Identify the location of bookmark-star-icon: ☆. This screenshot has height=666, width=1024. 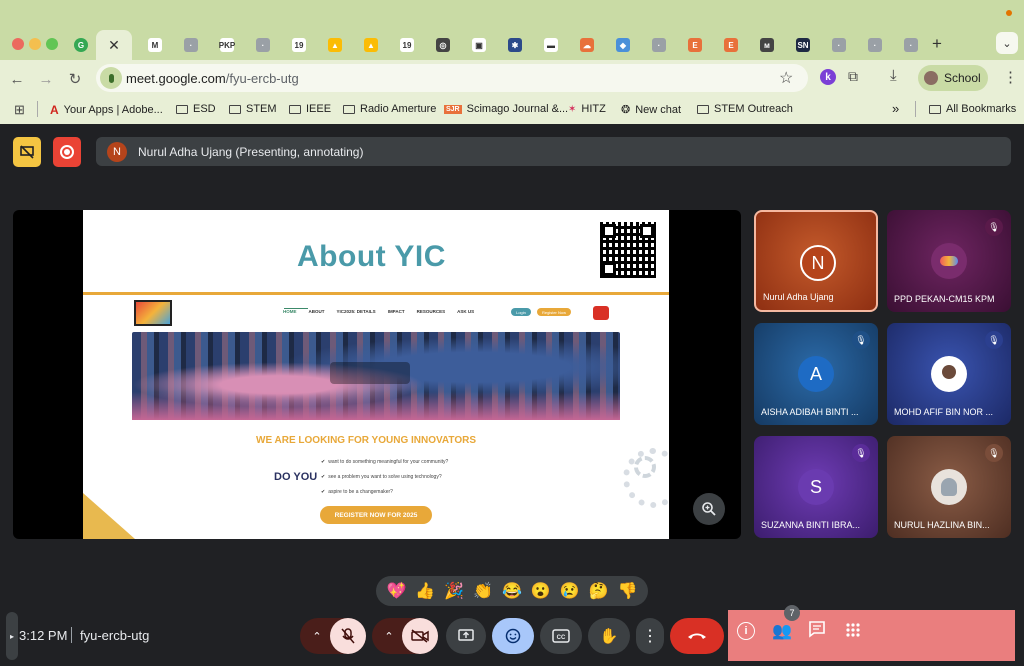
(786, 78).